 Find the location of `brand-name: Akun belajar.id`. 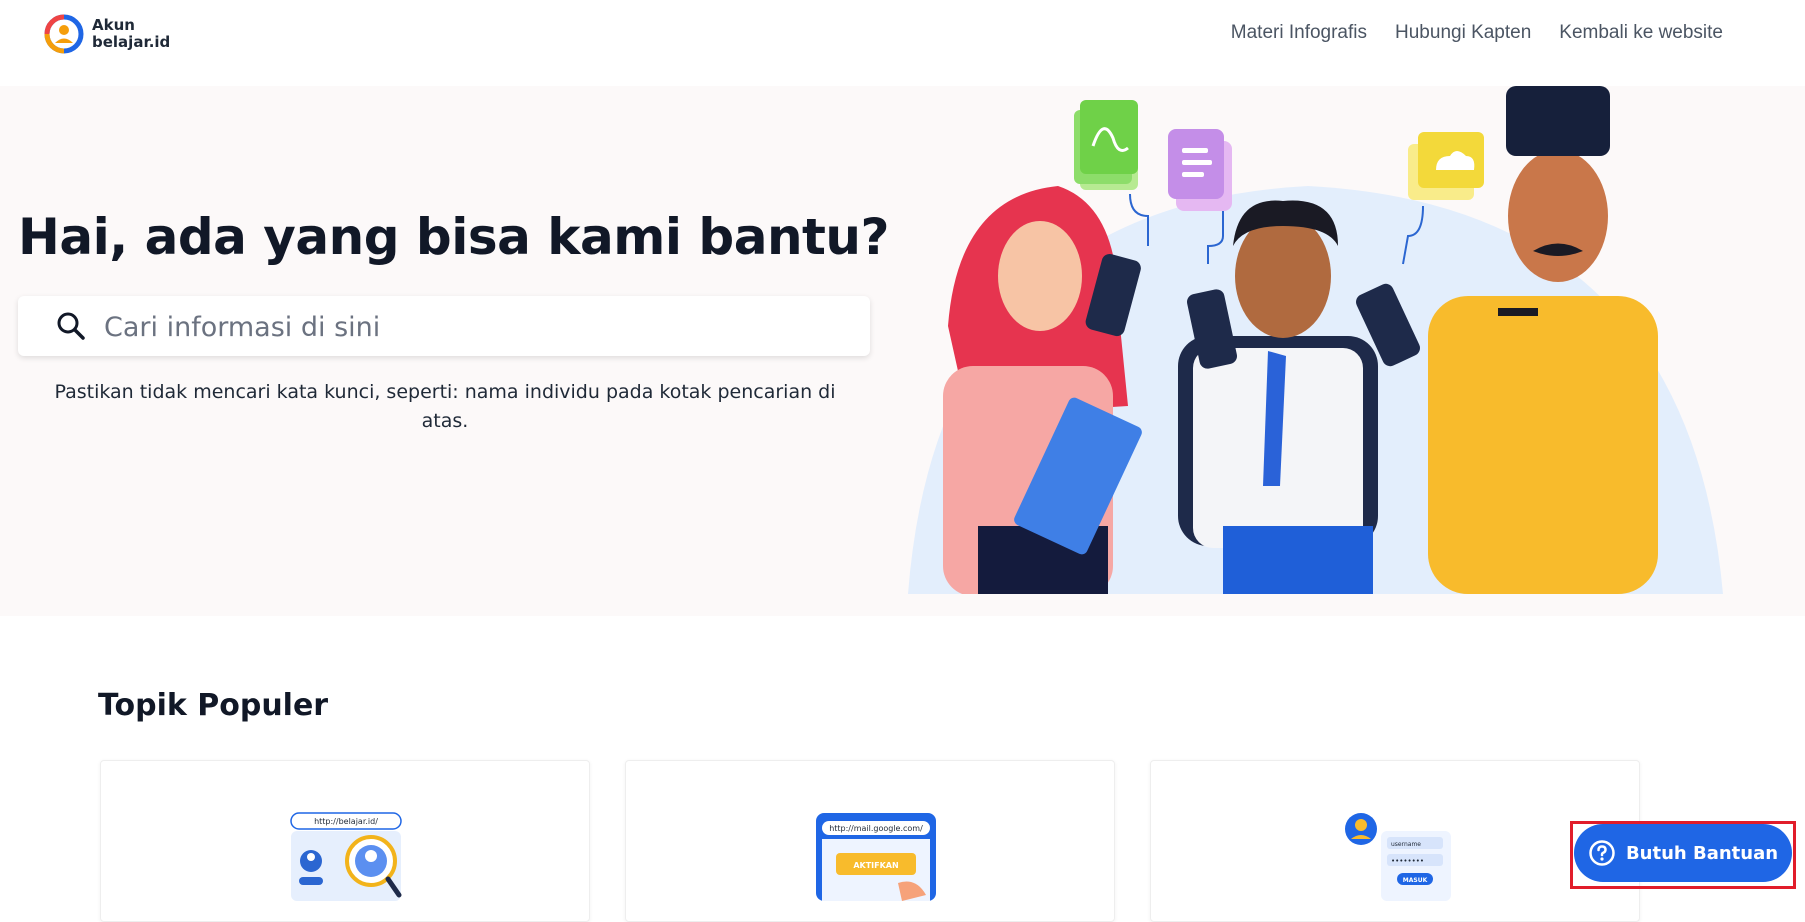

brand-name: Akun belajar.id is located at coordinates (131, 34).